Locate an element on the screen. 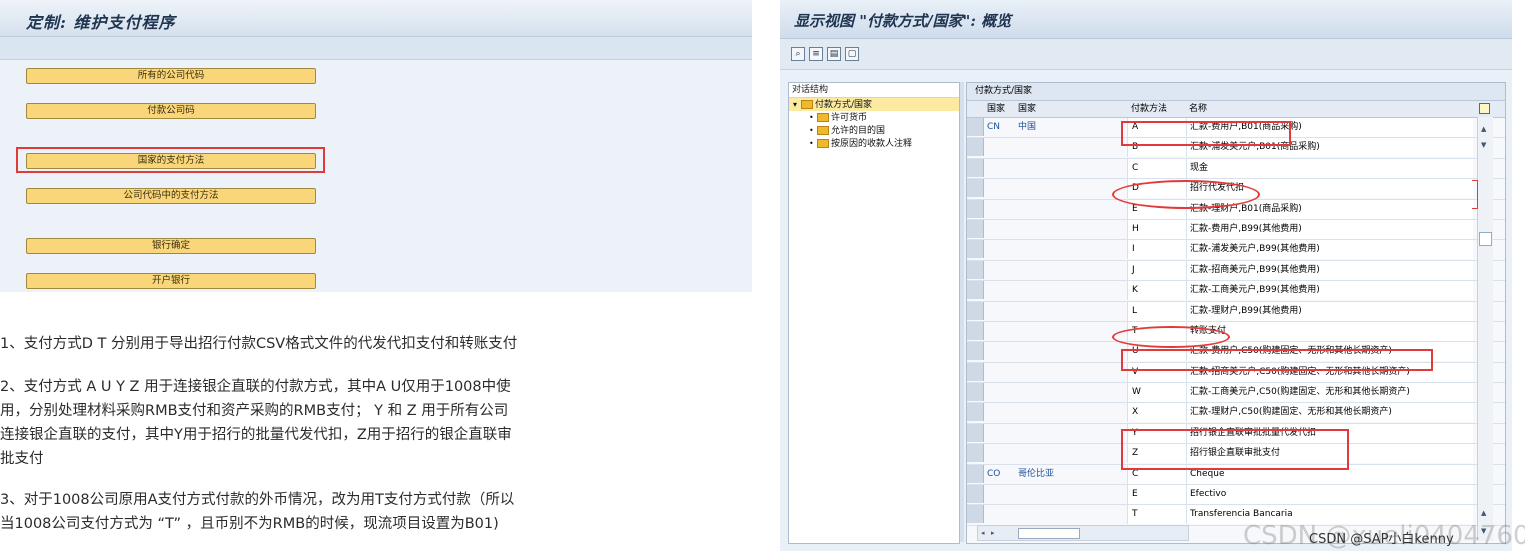 This screenshot has width=1525, height=551. table-row: H 汇款-费用户,B99(其他费用) is located at coordinates (1236, 230).